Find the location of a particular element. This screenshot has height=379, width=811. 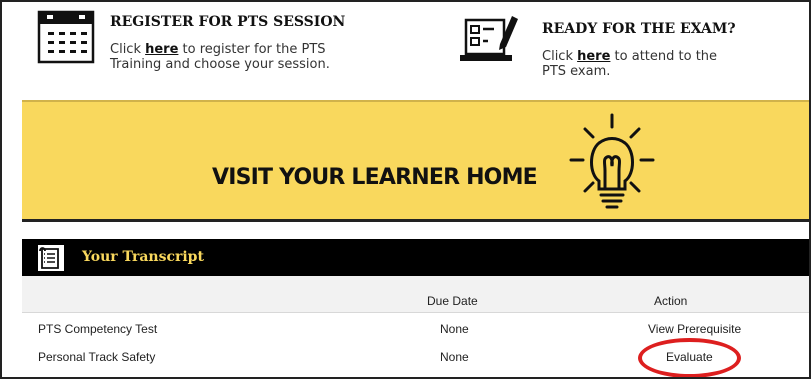

evaluate-highlight-ring is located at coordinates (689, 357).